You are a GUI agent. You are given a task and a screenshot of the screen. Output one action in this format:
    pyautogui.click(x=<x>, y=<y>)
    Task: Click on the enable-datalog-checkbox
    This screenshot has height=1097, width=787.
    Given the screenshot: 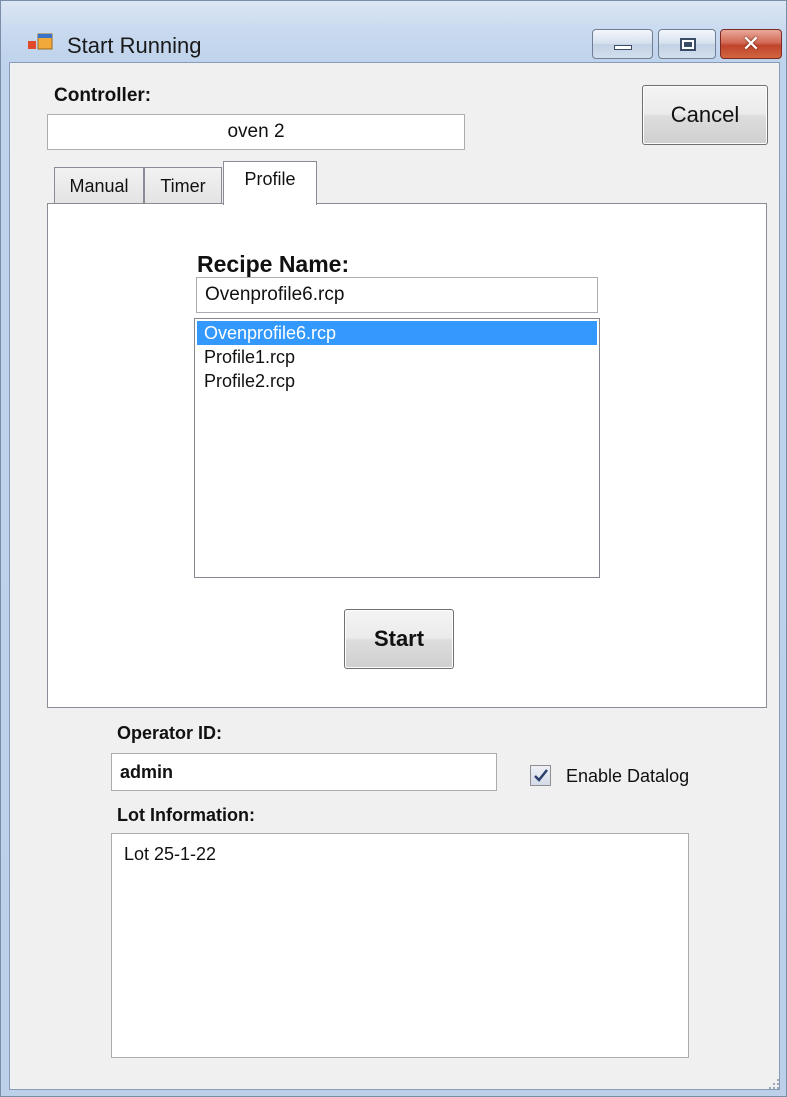 What is the action you would take?
    pyautogui.click(x=540, y=775)
    